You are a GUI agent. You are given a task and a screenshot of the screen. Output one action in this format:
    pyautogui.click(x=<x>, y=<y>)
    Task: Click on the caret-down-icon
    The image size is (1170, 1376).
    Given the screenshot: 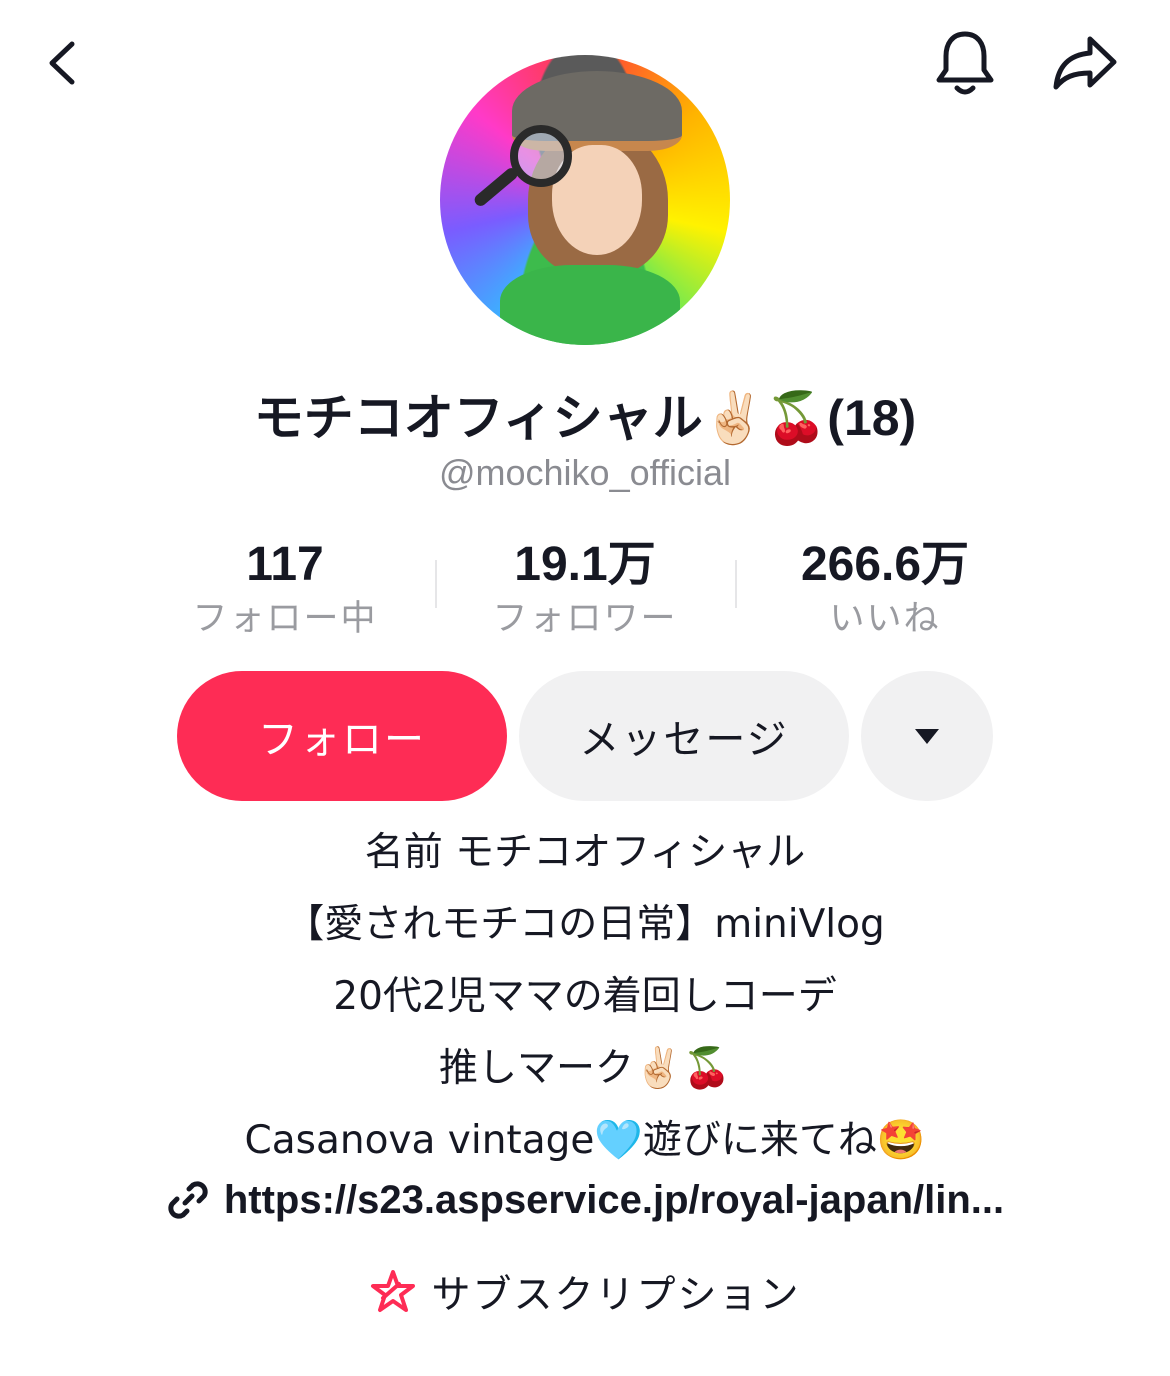 What is the action you would take?
    pyautogui.click(x=927, y=736)
    